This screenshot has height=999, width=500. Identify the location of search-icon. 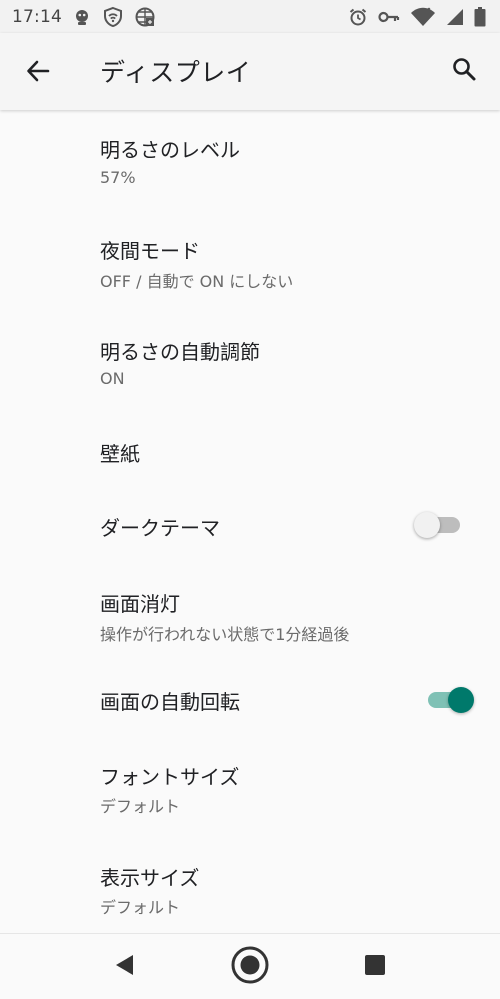
(464, 71).